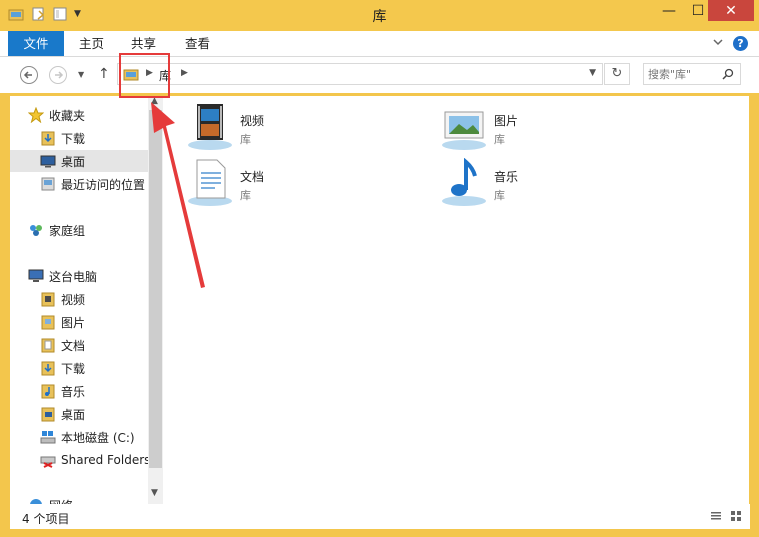 Image resolution: width=759 pixels, height=537 pixels. What do you see at coordinates (48, 462) in the screenshot?
I see `network-drive-disconnected-icon` at bounding box center [48, 462].